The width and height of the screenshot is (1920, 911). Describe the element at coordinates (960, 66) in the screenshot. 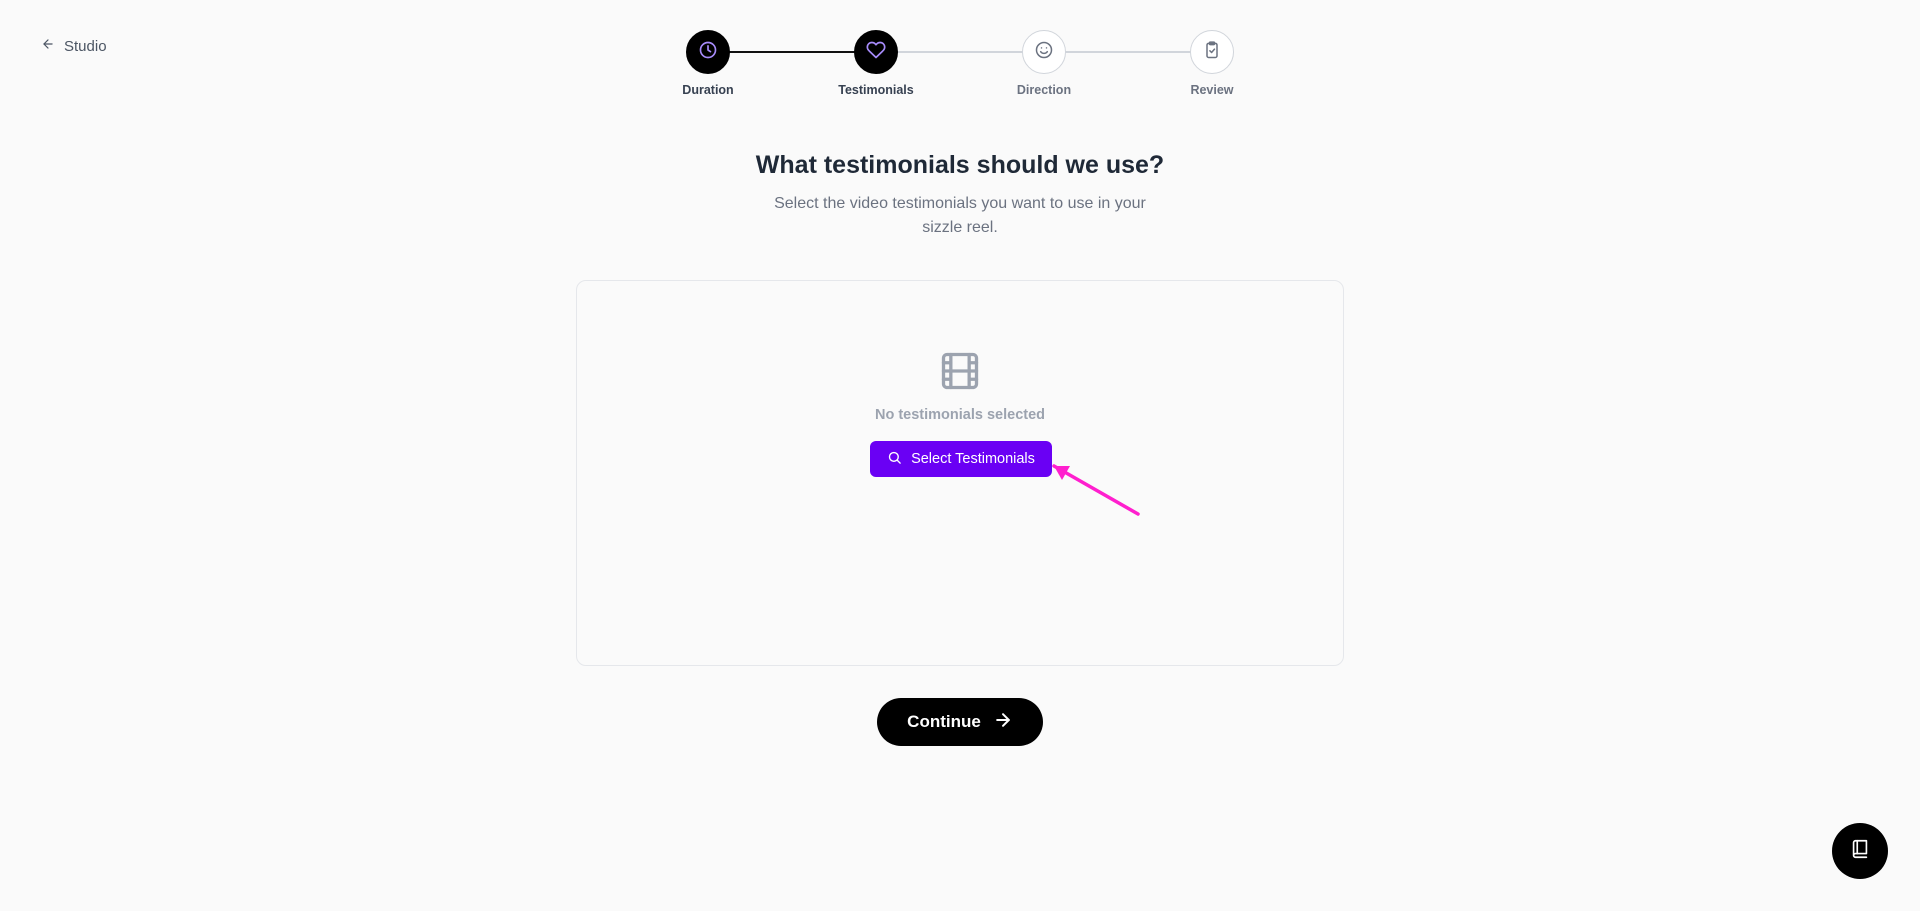

I see `progress-stepper: Duration Testimonials Direction Review` at that location.